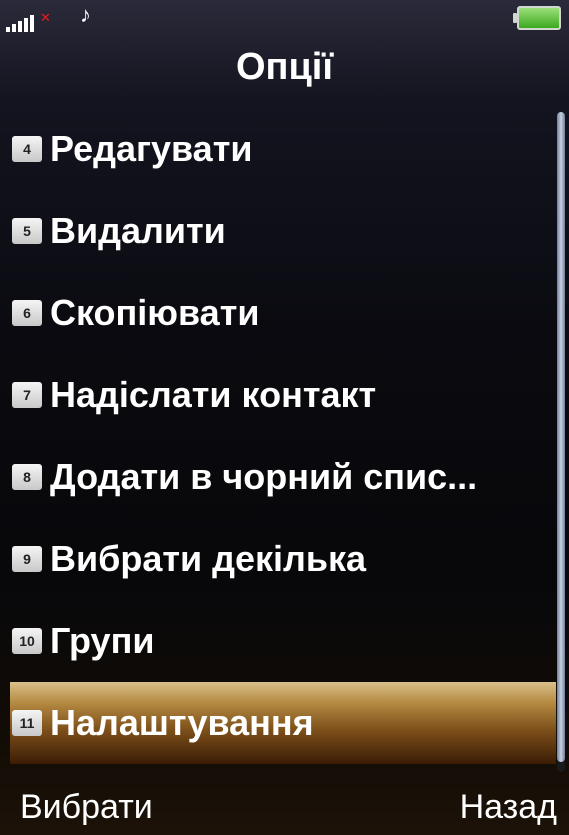 Image resolution: width=569 pixels, height=835 pixels. I want to click on key-number-badge: 6, so click(27, 313).